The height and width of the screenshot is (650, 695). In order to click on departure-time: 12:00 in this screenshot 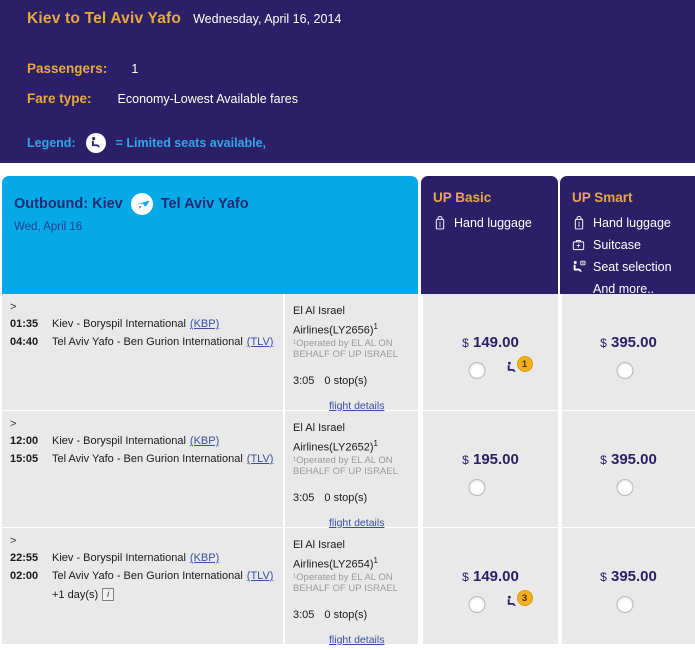, I will do `click(24, 441)`.